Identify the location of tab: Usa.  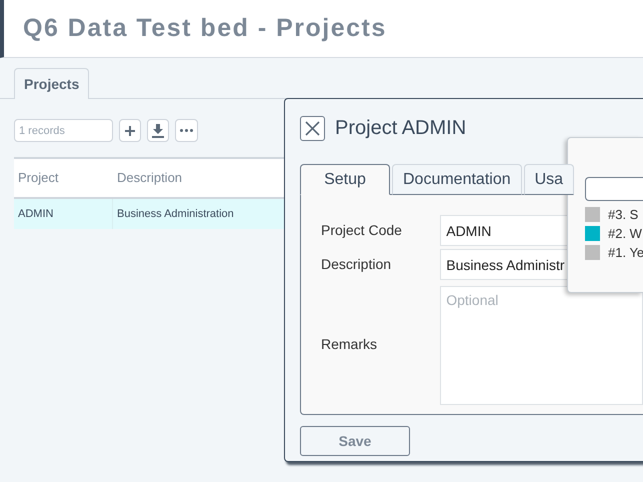
(549, 179).